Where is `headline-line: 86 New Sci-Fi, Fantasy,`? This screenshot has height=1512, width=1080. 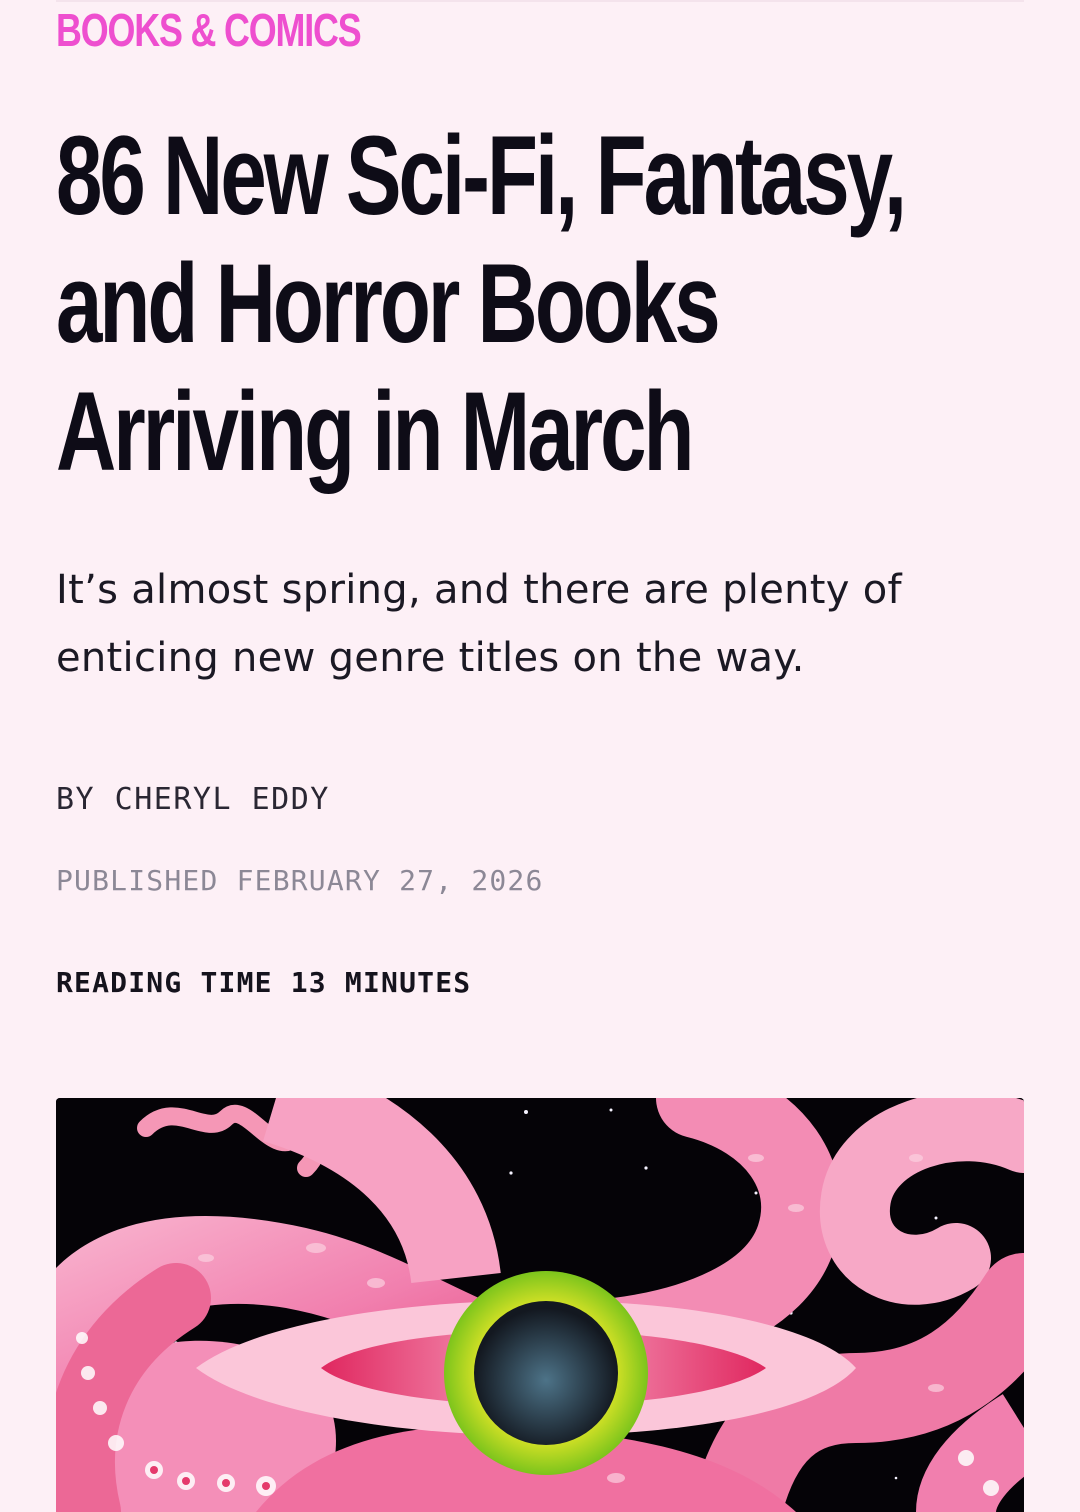
headline-line: 86 New Sci-Fi, Fantasy, is located at coordinates (481, 175).